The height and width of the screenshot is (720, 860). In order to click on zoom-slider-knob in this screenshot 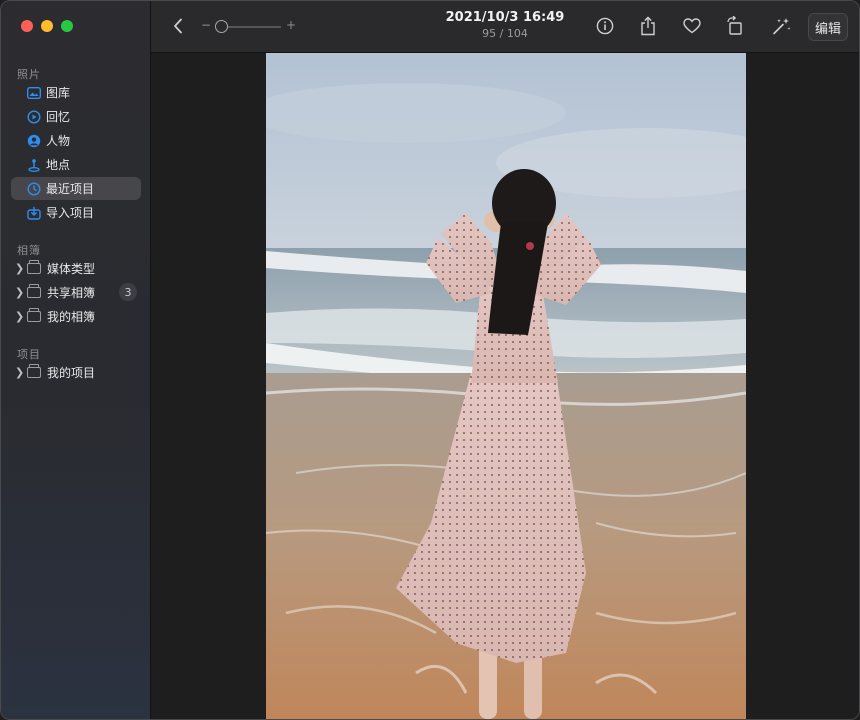, I will do `click(221, 26)`.